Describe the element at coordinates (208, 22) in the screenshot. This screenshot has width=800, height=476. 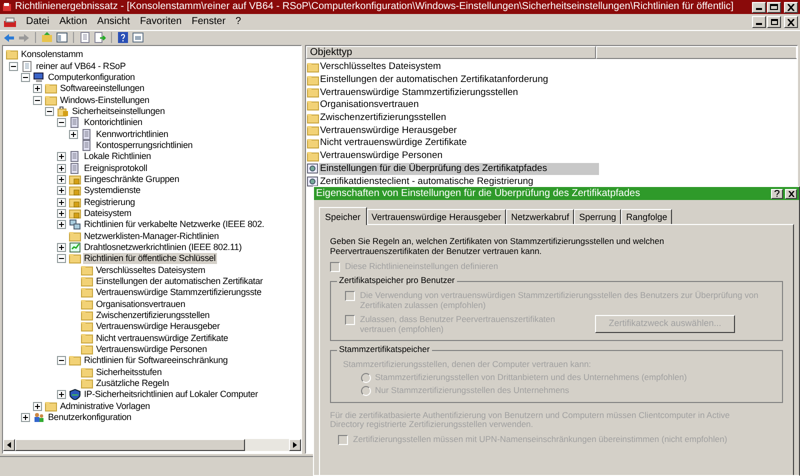
I see `menu-item: Fenster` at that location.